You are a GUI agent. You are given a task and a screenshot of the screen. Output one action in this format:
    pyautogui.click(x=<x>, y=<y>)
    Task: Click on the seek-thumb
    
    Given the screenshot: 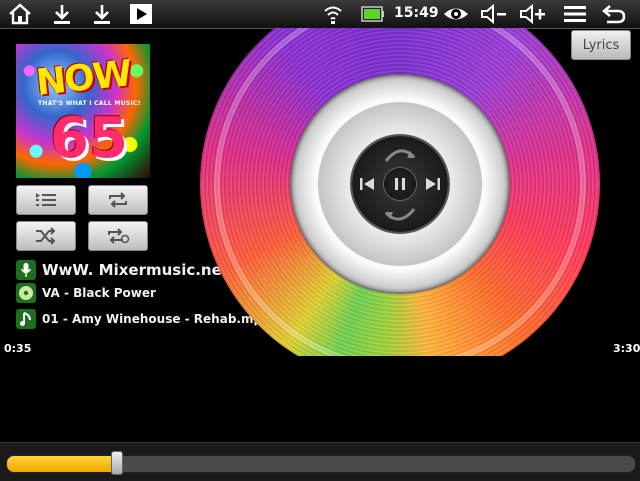 What is the action you would take?
    pyautogui.click(x=117, y=463)
    